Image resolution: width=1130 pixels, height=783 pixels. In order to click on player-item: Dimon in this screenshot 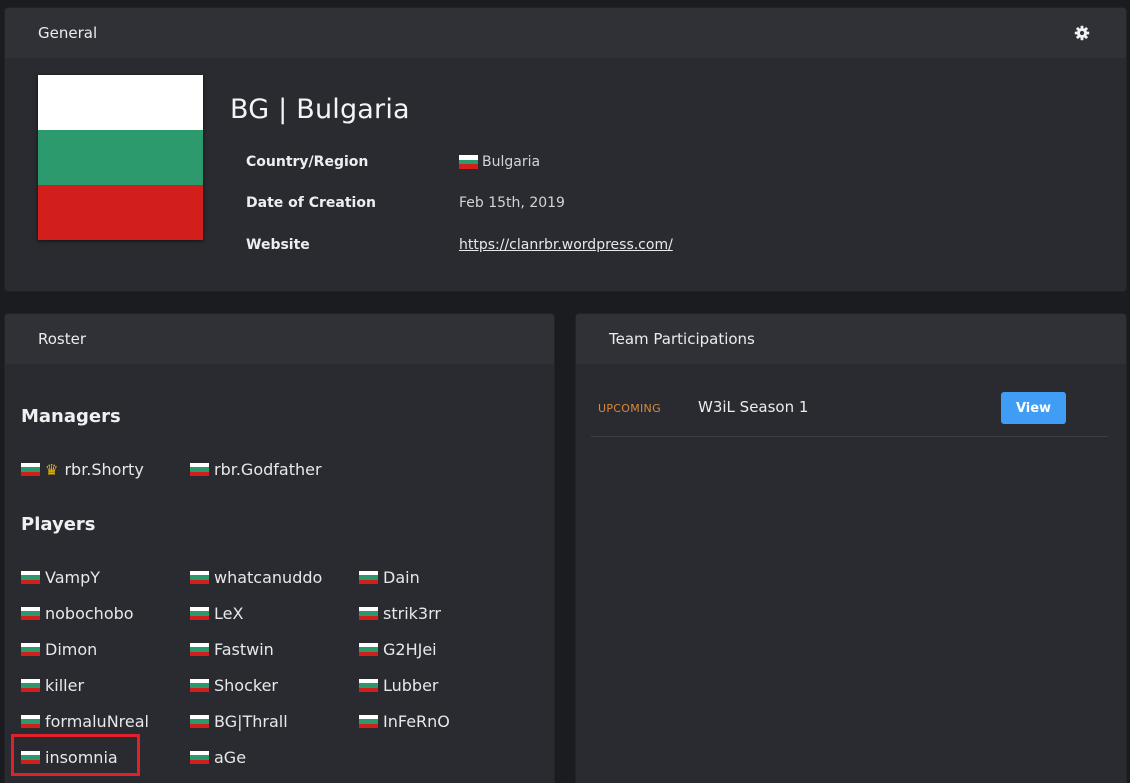, I will do `click(59, 649)`.